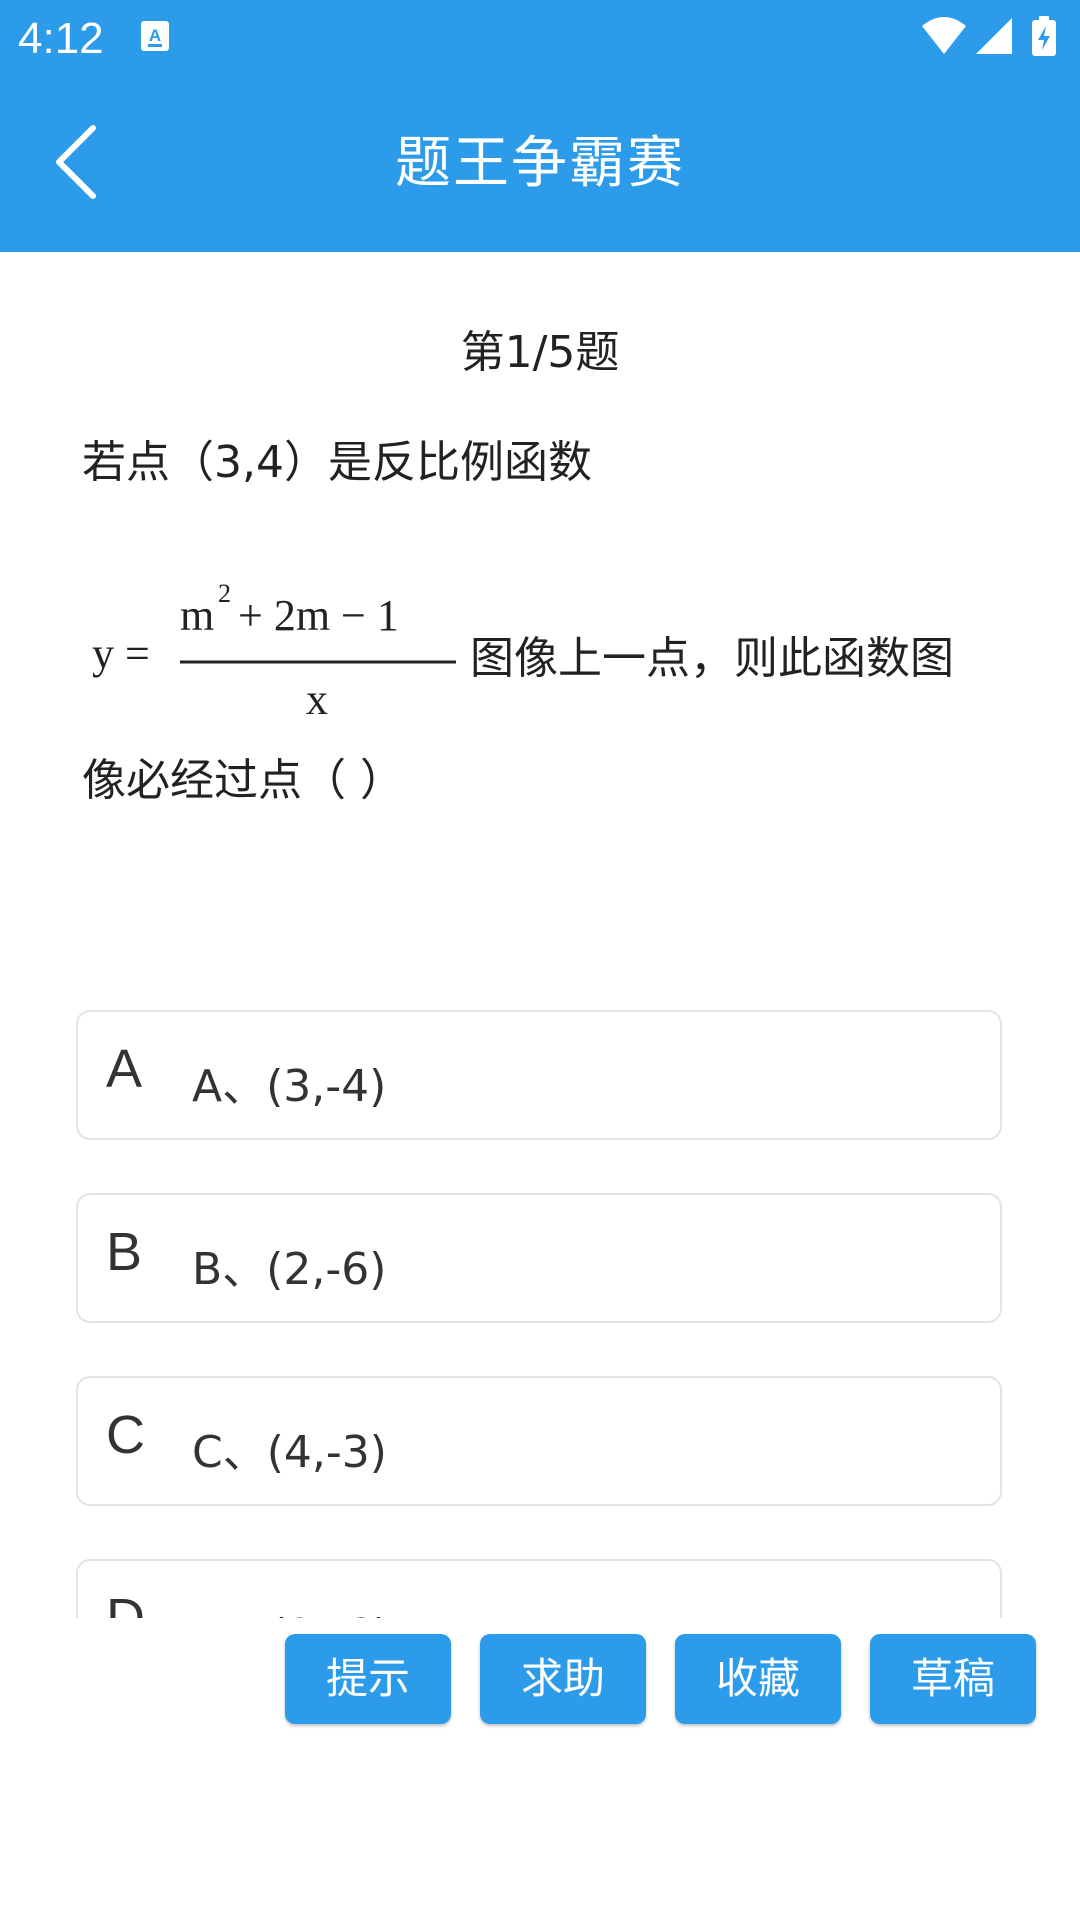 The height and width of the screenshot is (1920, 1080). I want to click on option-d: D D、(2,-6), so click(539, 1588).